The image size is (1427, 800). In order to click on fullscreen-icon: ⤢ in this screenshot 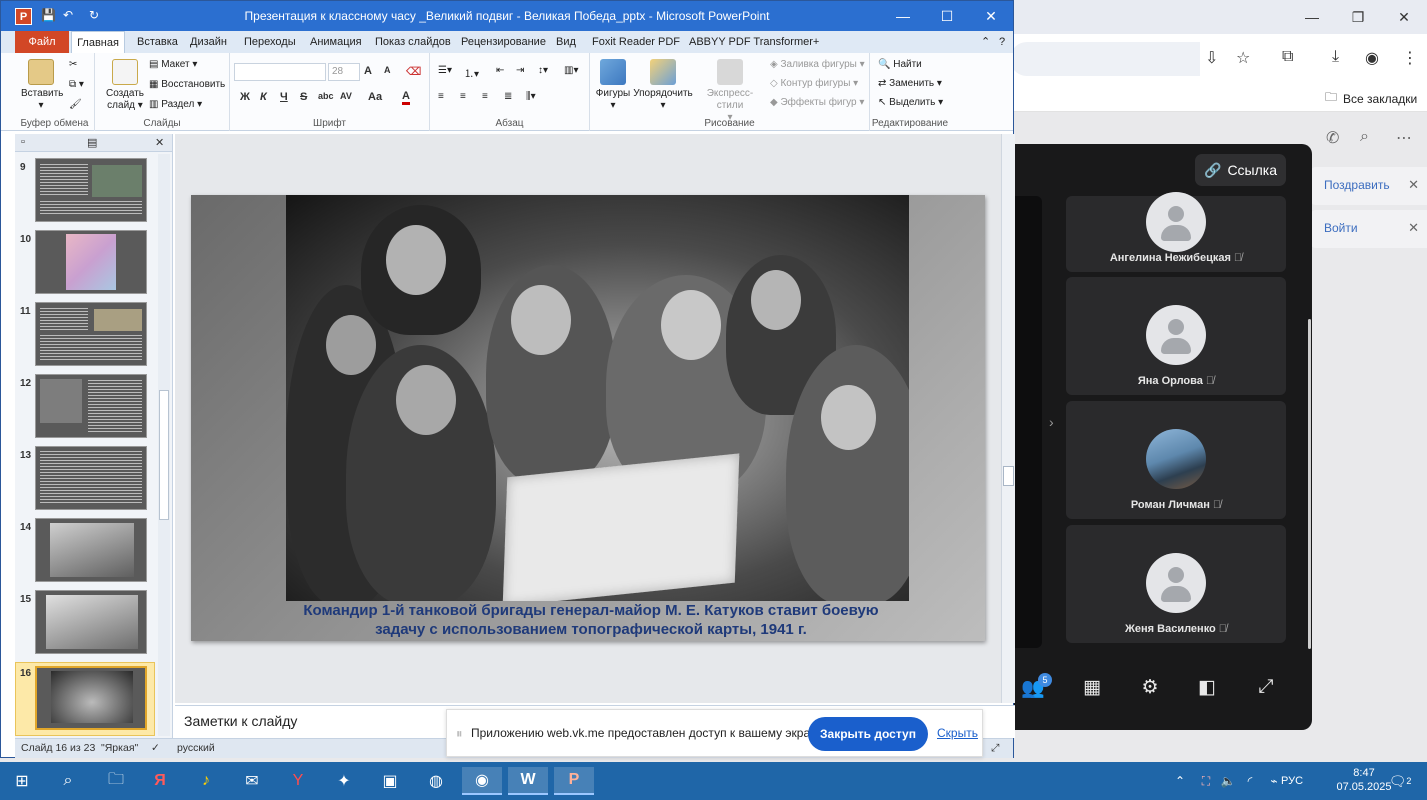, I will do `click(1266, 687)`.